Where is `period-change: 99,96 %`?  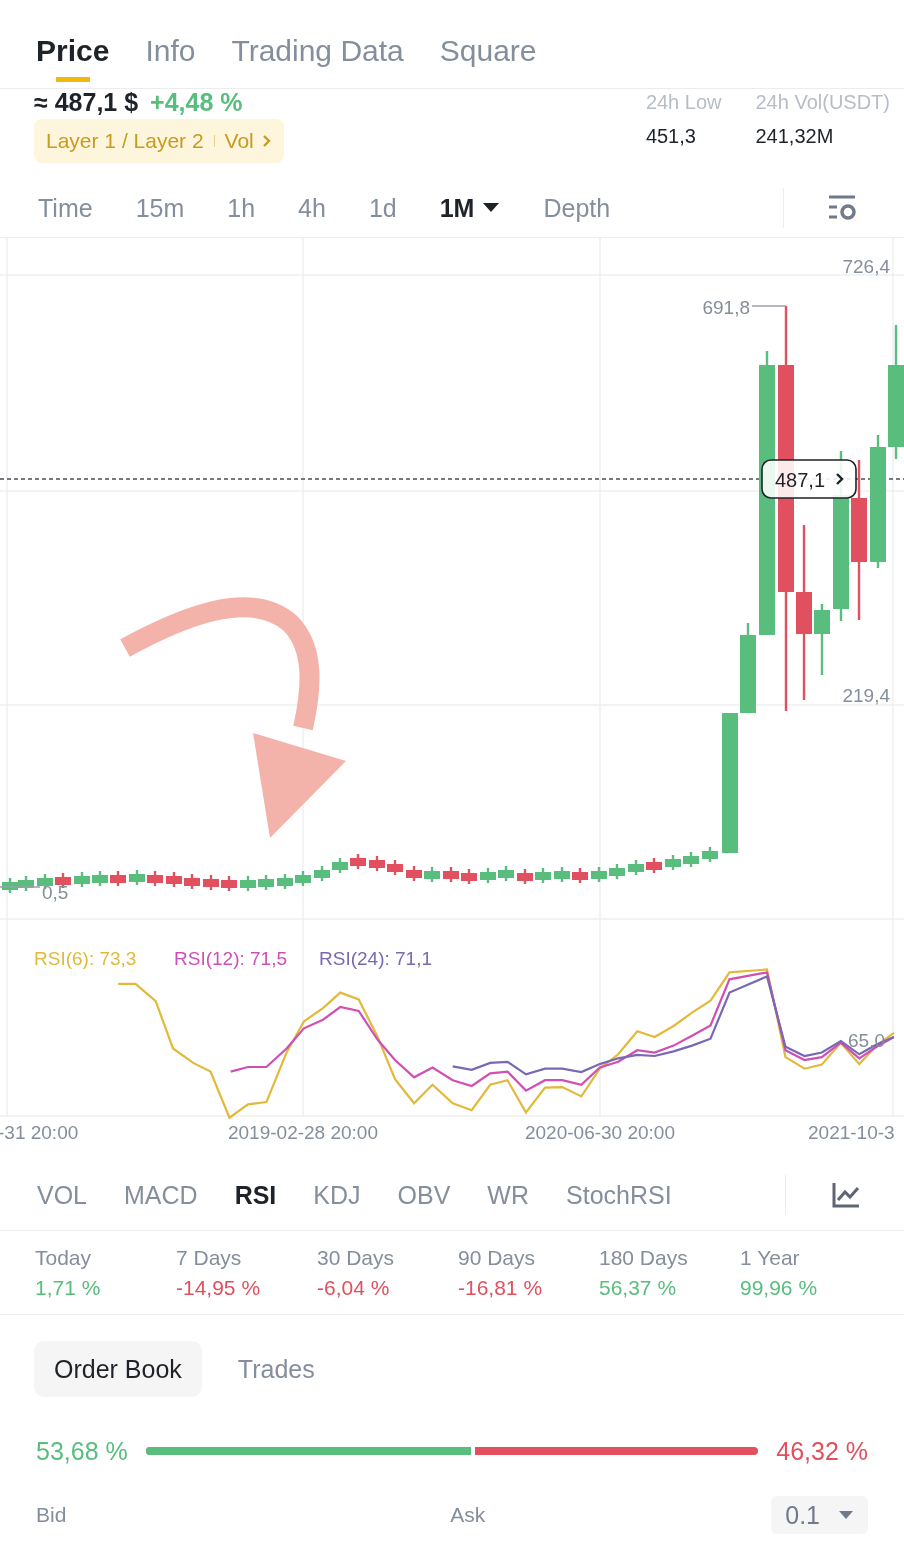 period-change: 99,96 % is located at coordinates (779, 1287).